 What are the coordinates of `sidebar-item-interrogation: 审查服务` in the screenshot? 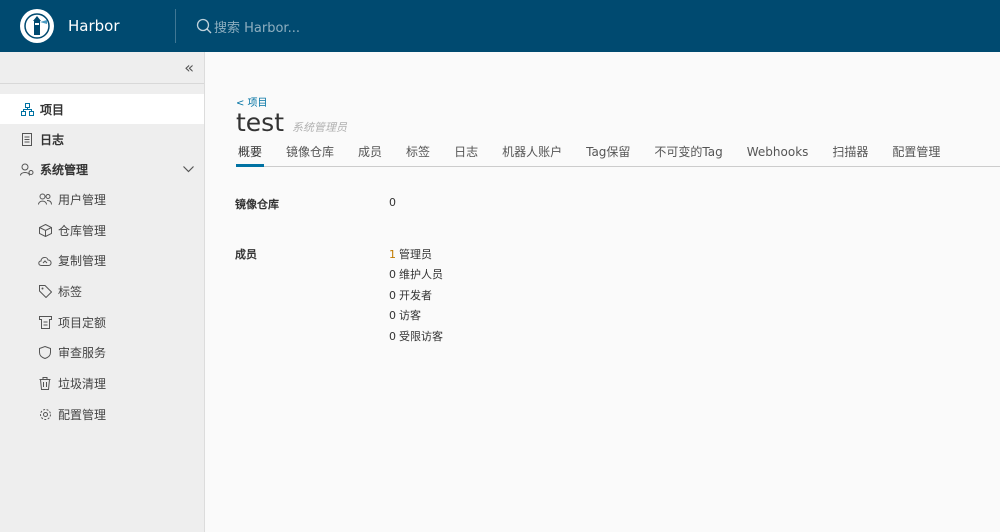 It's located at (102, 352).